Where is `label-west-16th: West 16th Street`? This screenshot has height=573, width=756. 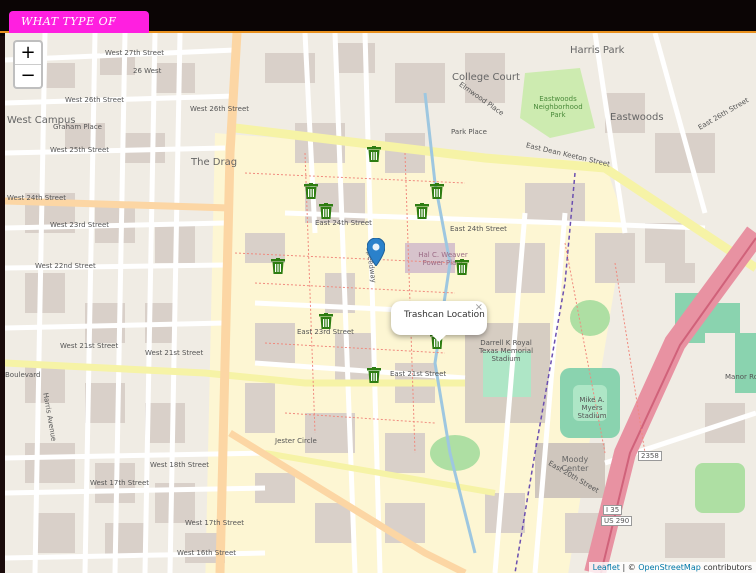
label-west-16th: West 16th Street is located at coordinates (207, 553).